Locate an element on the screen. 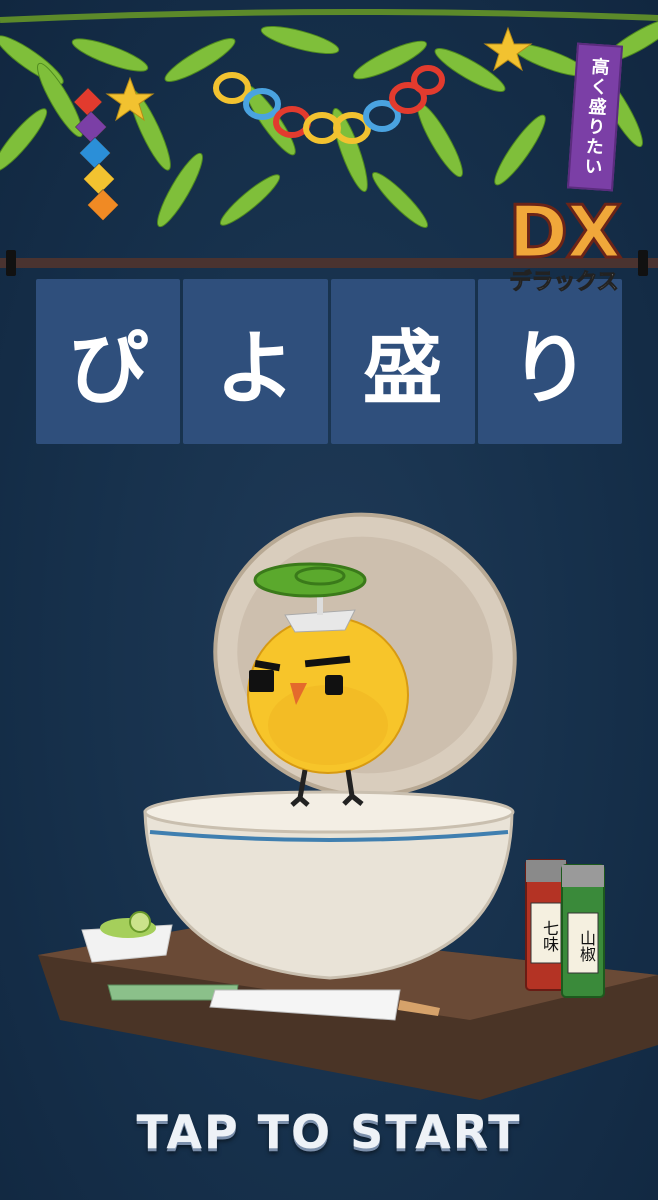 Image resolution: width=658 pixels, height=1200 pixels. banner-char: よ is located at coordinates (255, 368).